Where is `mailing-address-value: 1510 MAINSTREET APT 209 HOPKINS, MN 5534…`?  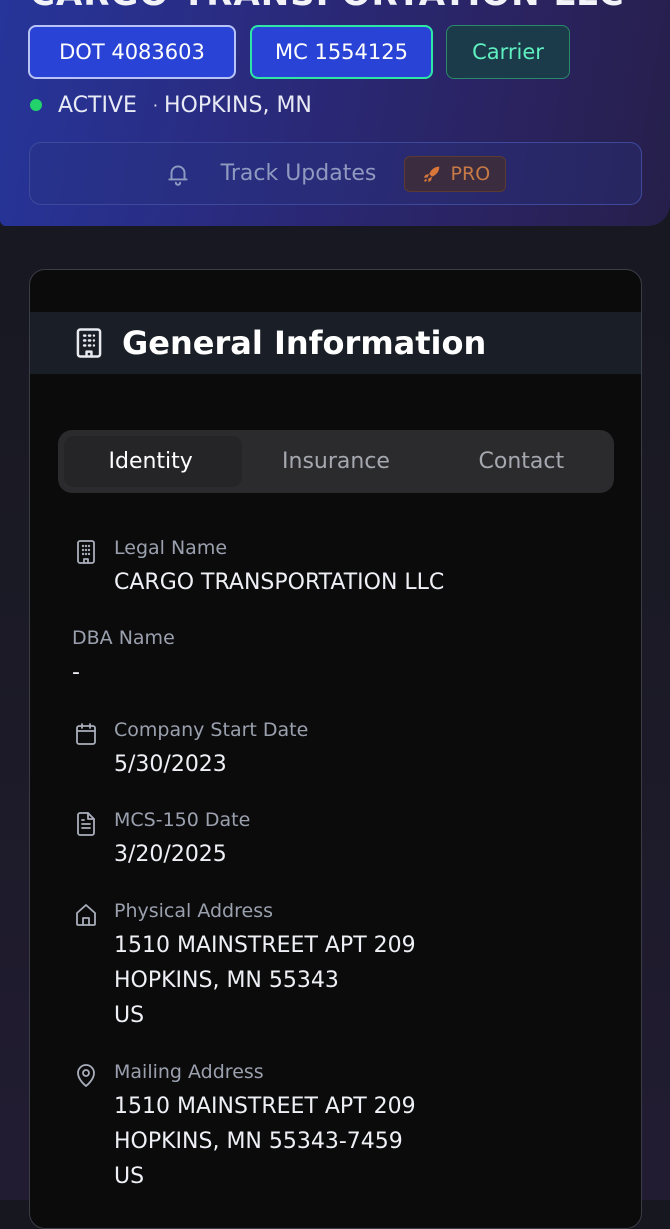
mailing-address-value: 1510 MAINSTREET APT 209 HOPKINS, MN 5534… is located at coordinates (265, 1141).